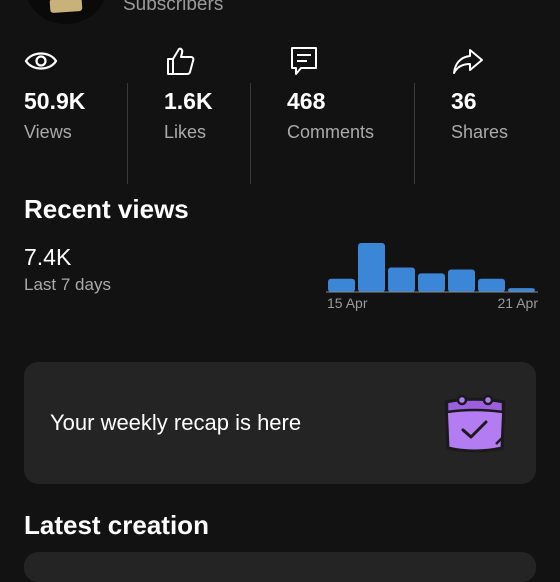 The width and height of the screenshot is (560, 582). Describe the element at coordinates (185, 132) in the screenshot. I see `likes-label: Likes` at that location.